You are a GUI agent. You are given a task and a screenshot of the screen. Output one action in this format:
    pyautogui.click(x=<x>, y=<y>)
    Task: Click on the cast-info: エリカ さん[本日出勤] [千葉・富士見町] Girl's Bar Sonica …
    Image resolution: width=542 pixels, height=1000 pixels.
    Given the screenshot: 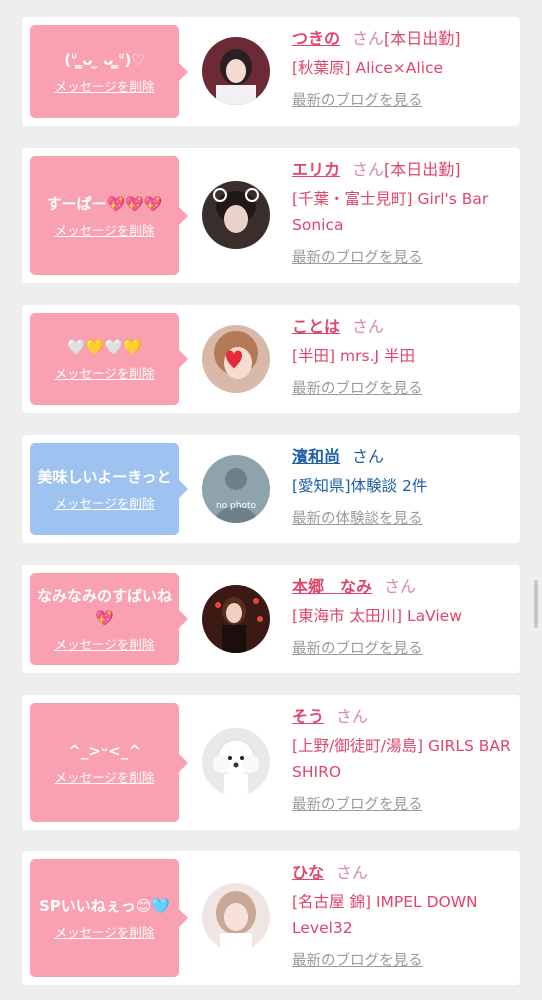 What is the action you would take?
    pyautogui.click(x=402, y=213)
    